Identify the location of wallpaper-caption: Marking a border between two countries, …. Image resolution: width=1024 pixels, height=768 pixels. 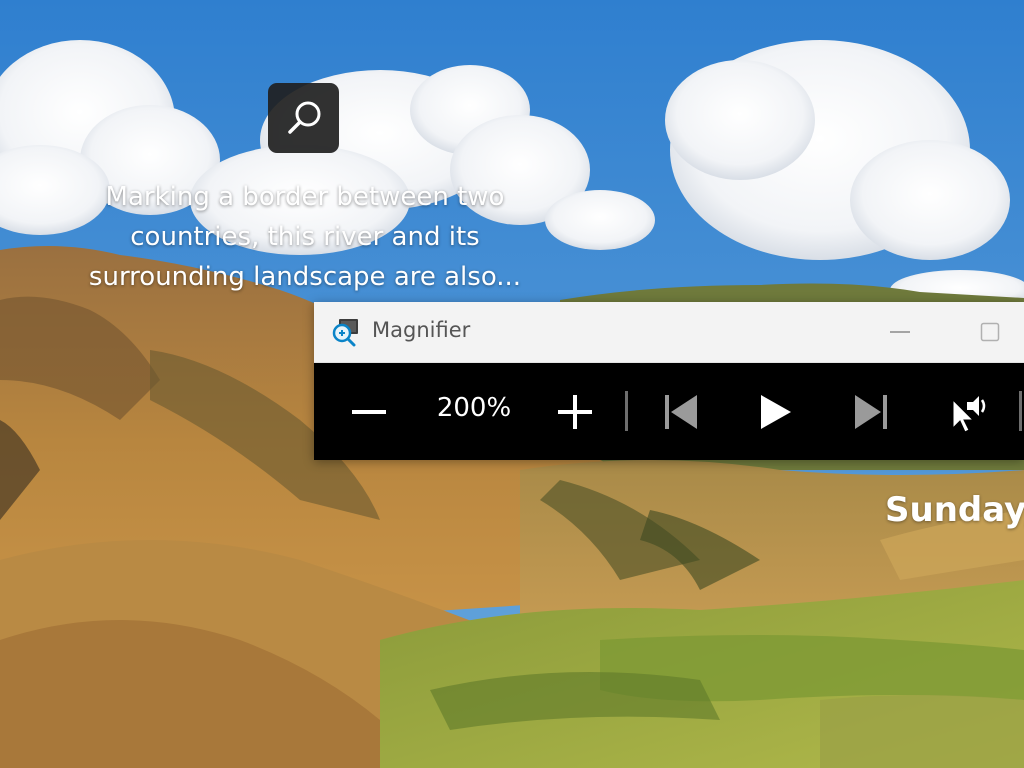
(305, 237).